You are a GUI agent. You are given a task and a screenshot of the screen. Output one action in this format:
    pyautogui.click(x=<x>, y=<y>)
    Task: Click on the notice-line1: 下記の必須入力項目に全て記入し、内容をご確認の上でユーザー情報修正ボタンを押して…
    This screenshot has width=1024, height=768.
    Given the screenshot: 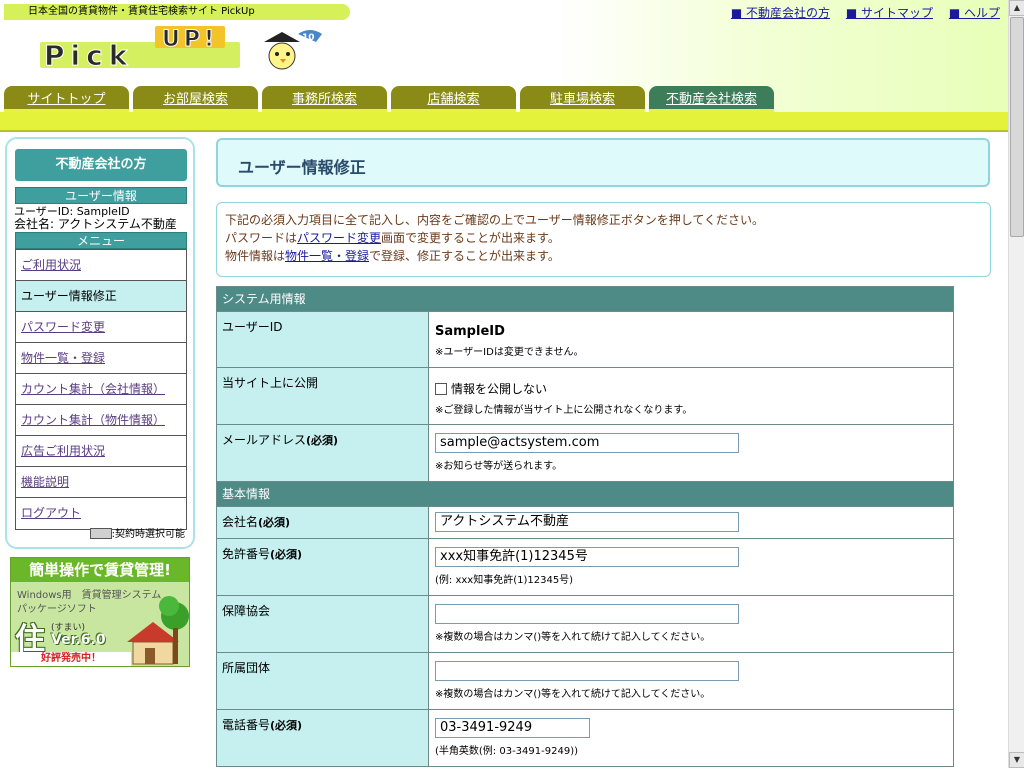 What is the action you would take?
    pyautogui.click(x=495, y=220)
    